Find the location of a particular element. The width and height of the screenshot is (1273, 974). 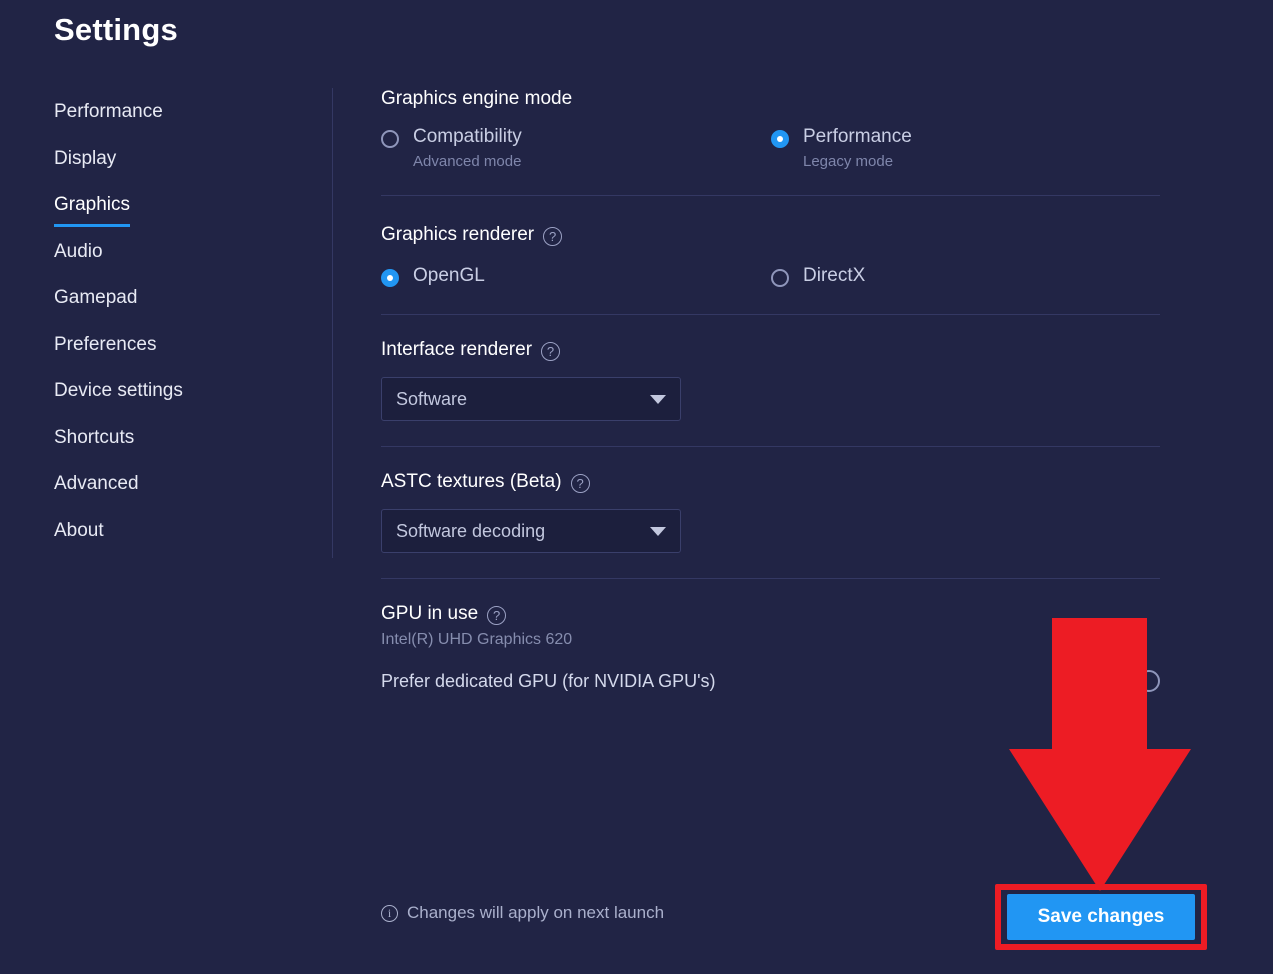

changes-note-text: Changes will apply on next launch is located at coordinates (536, 912).